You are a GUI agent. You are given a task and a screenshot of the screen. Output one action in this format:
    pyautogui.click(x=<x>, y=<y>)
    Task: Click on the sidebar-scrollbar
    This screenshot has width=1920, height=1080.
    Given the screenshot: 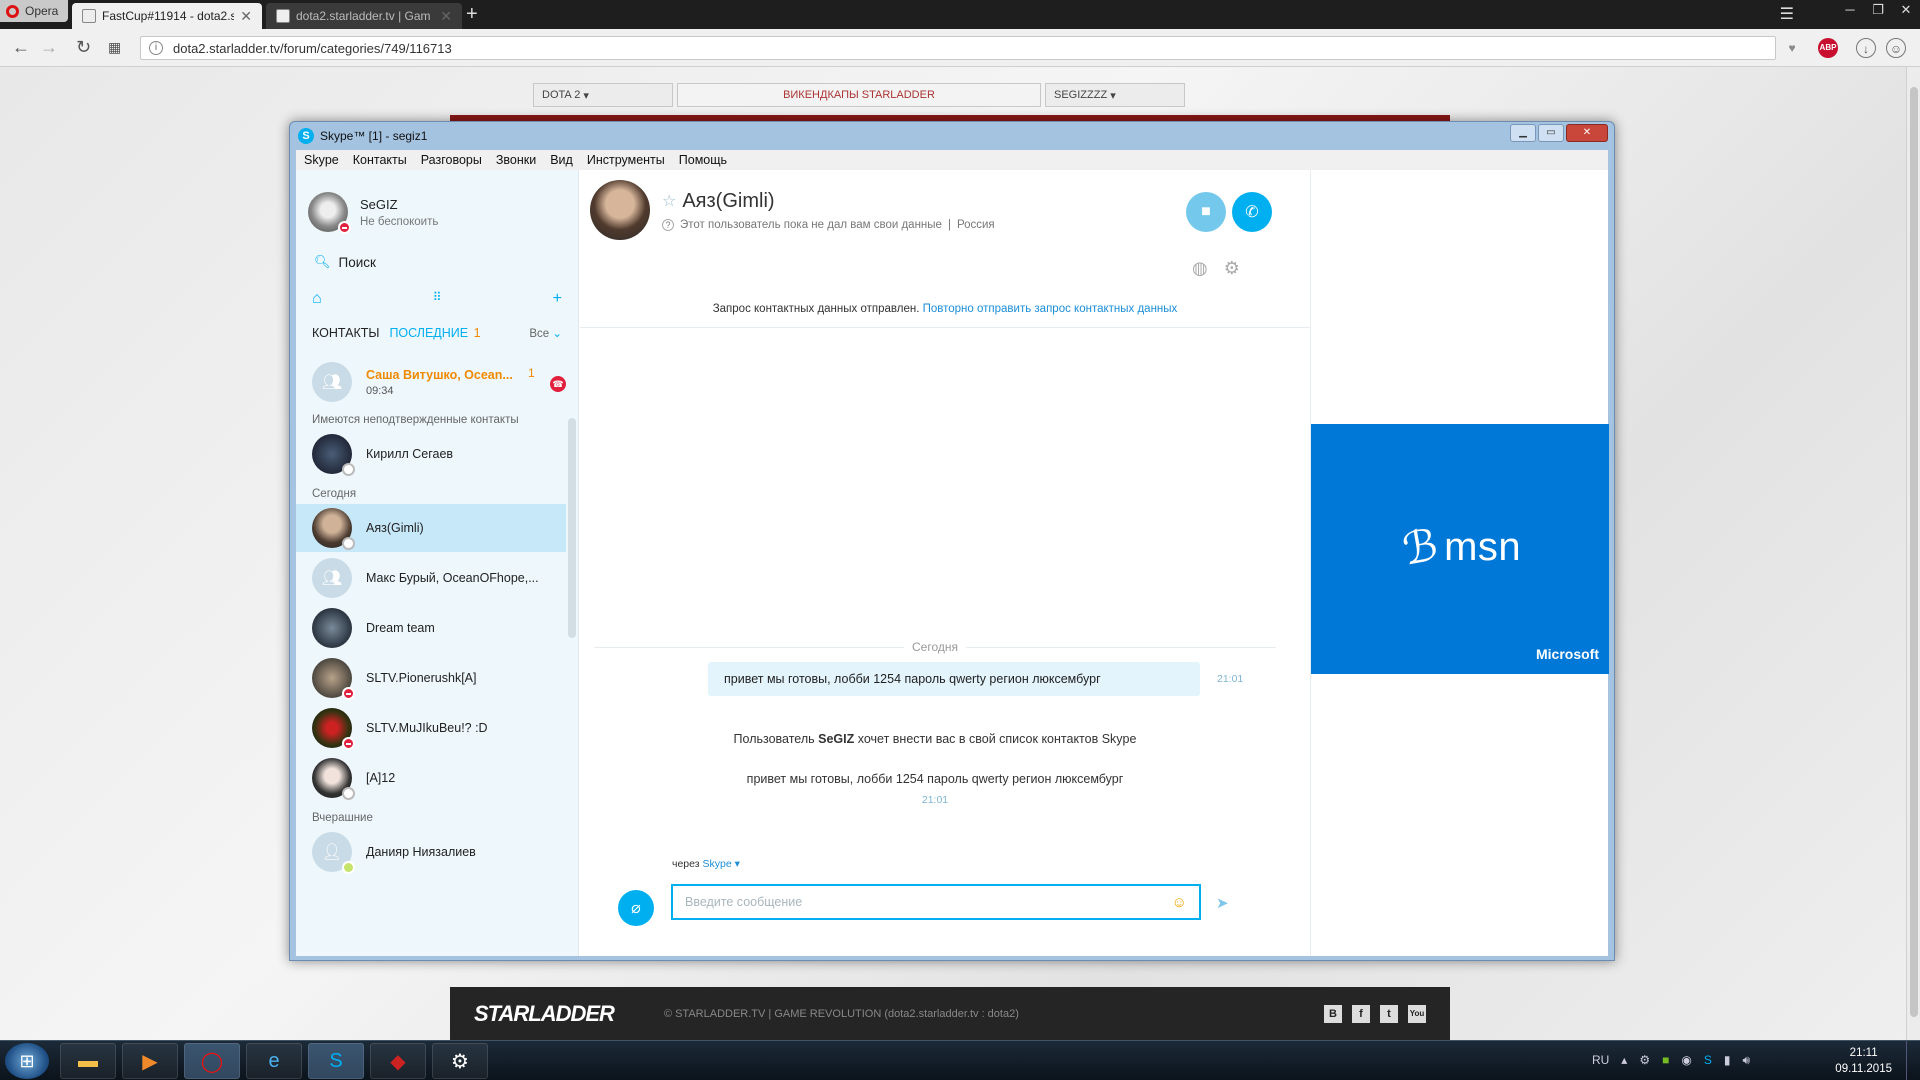 What is the action you would take?
    pyautogui.click(x=572, y=528)
    